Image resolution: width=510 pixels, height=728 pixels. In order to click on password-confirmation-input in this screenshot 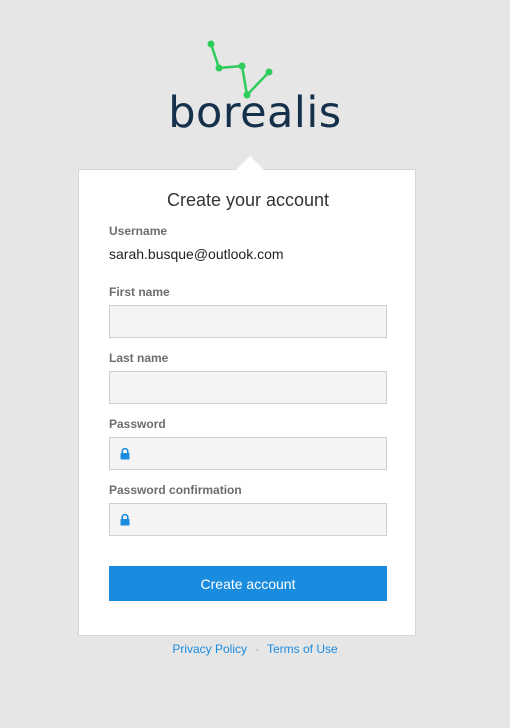, I will do `click(248, 519)`.